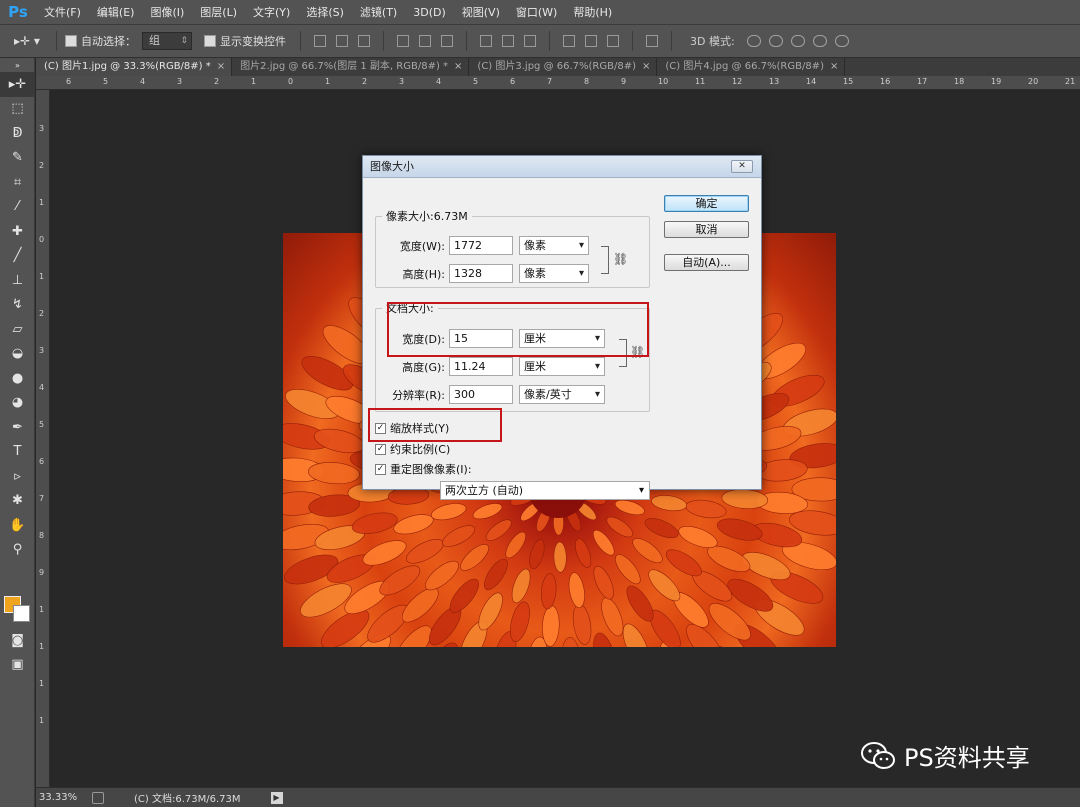 The height and width of the screenshot is (807, 1080). I want to click on eyedropper-tool-icon: ⁄, so click(17, 207).